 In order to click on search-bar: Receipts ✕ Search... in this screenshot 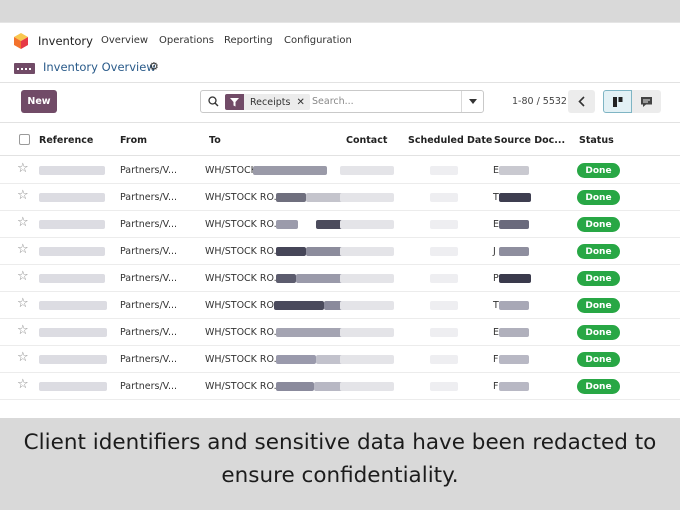, I will do `click(342, 101)`.